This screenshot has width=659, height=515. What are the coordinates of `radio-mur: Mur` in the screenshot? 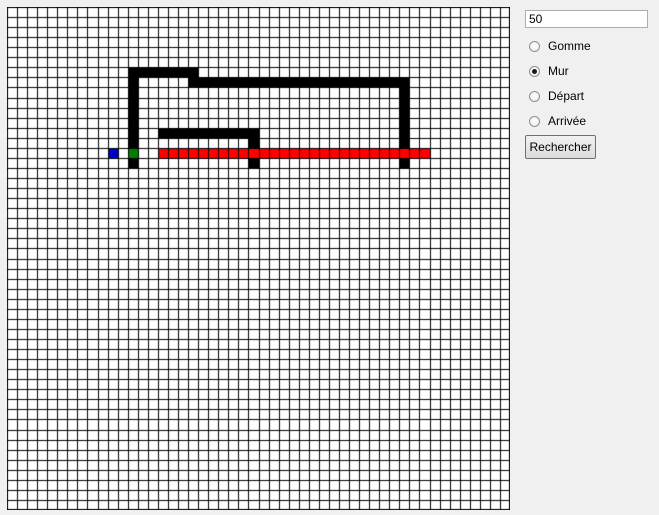 It's located at (549, 71).